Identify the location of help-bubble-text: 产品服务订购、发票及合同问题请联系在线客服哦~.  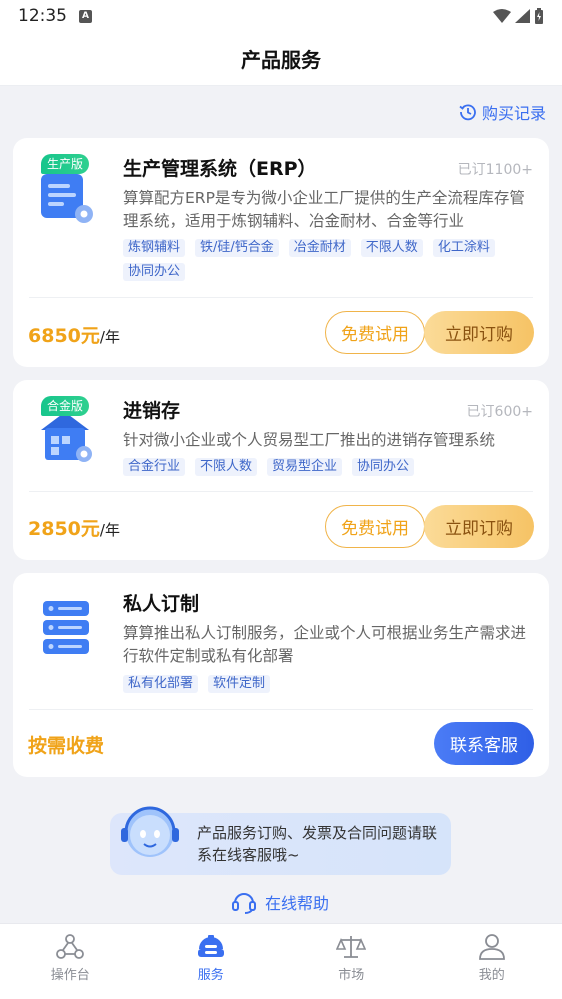
(317, 844).